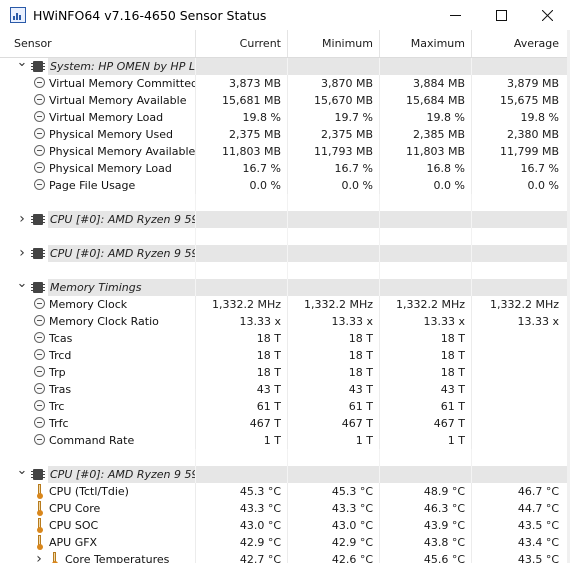  What do you see at coordinates (334, 321) in the screenshot?
I see `minimum-value: 13.33 x` at bounding box center [334, 321].